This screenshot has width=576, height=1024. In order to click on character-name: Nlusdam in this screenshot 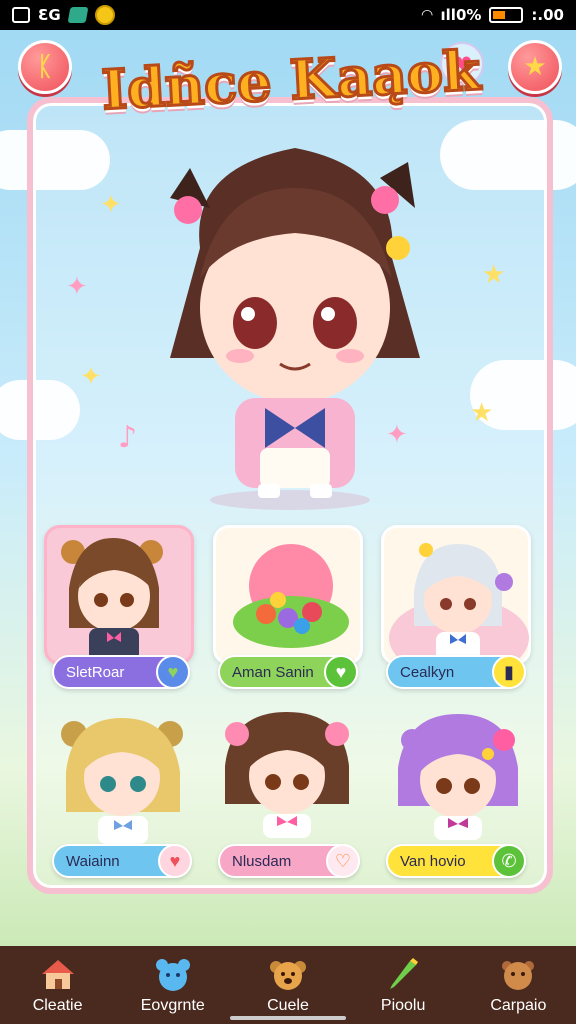, I will do `click(262, 861)`.